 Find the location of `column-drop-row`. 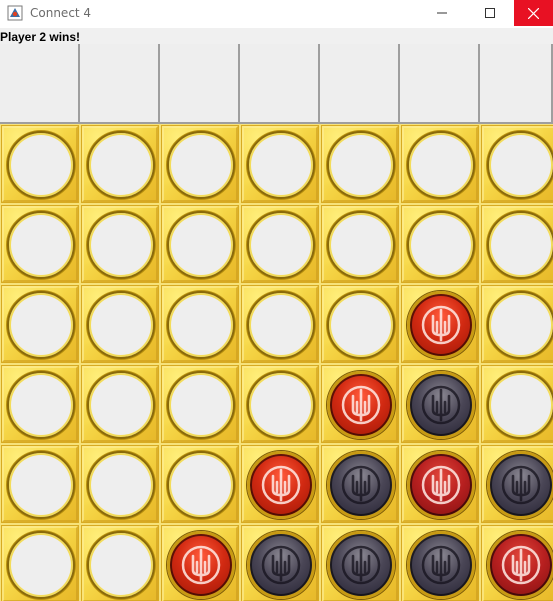

column-drop-row is located at coordinates (276, 84).